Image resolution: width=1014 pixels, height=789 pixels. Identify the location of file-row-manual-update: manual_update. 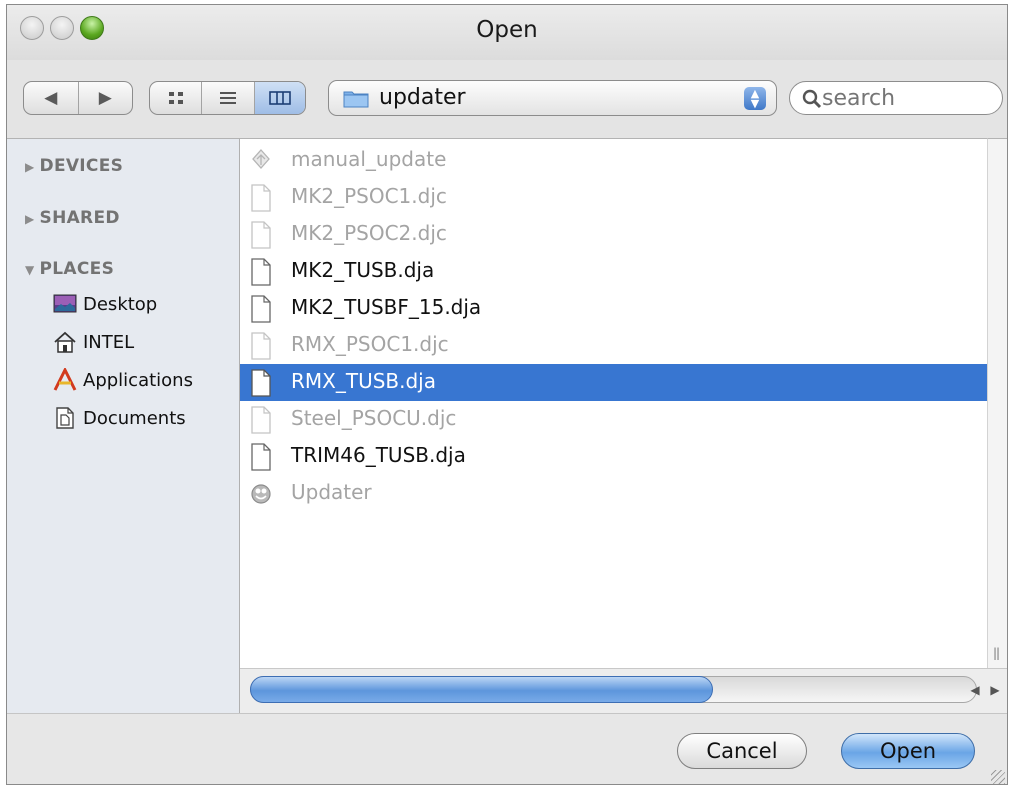
(613, 160).